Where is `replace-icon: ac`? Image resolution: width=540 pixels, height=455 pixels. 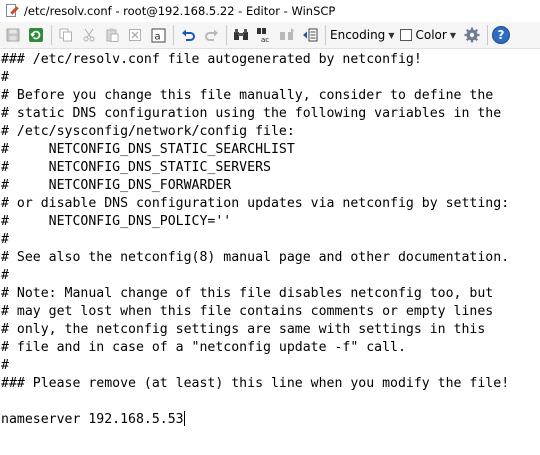 replace-icon: ac is located at coordinates (264, 35).